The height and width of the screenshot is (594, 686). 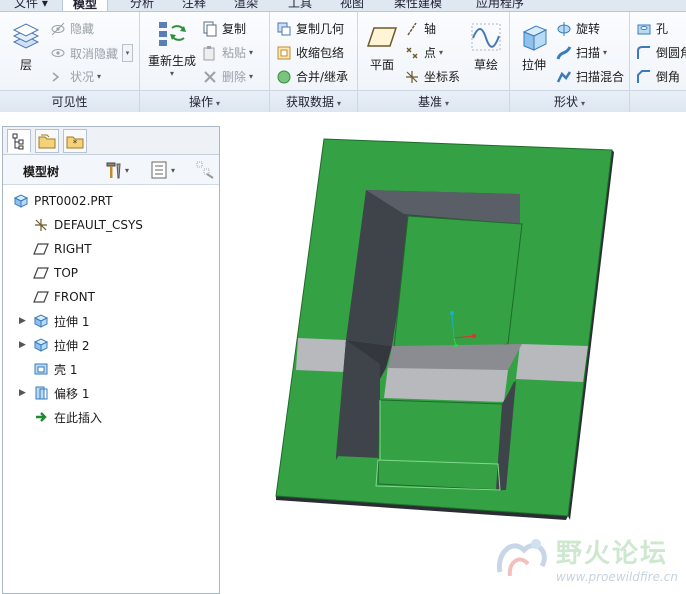 I want to click on sketch-button: 草绘, so click(x=486, y=47).